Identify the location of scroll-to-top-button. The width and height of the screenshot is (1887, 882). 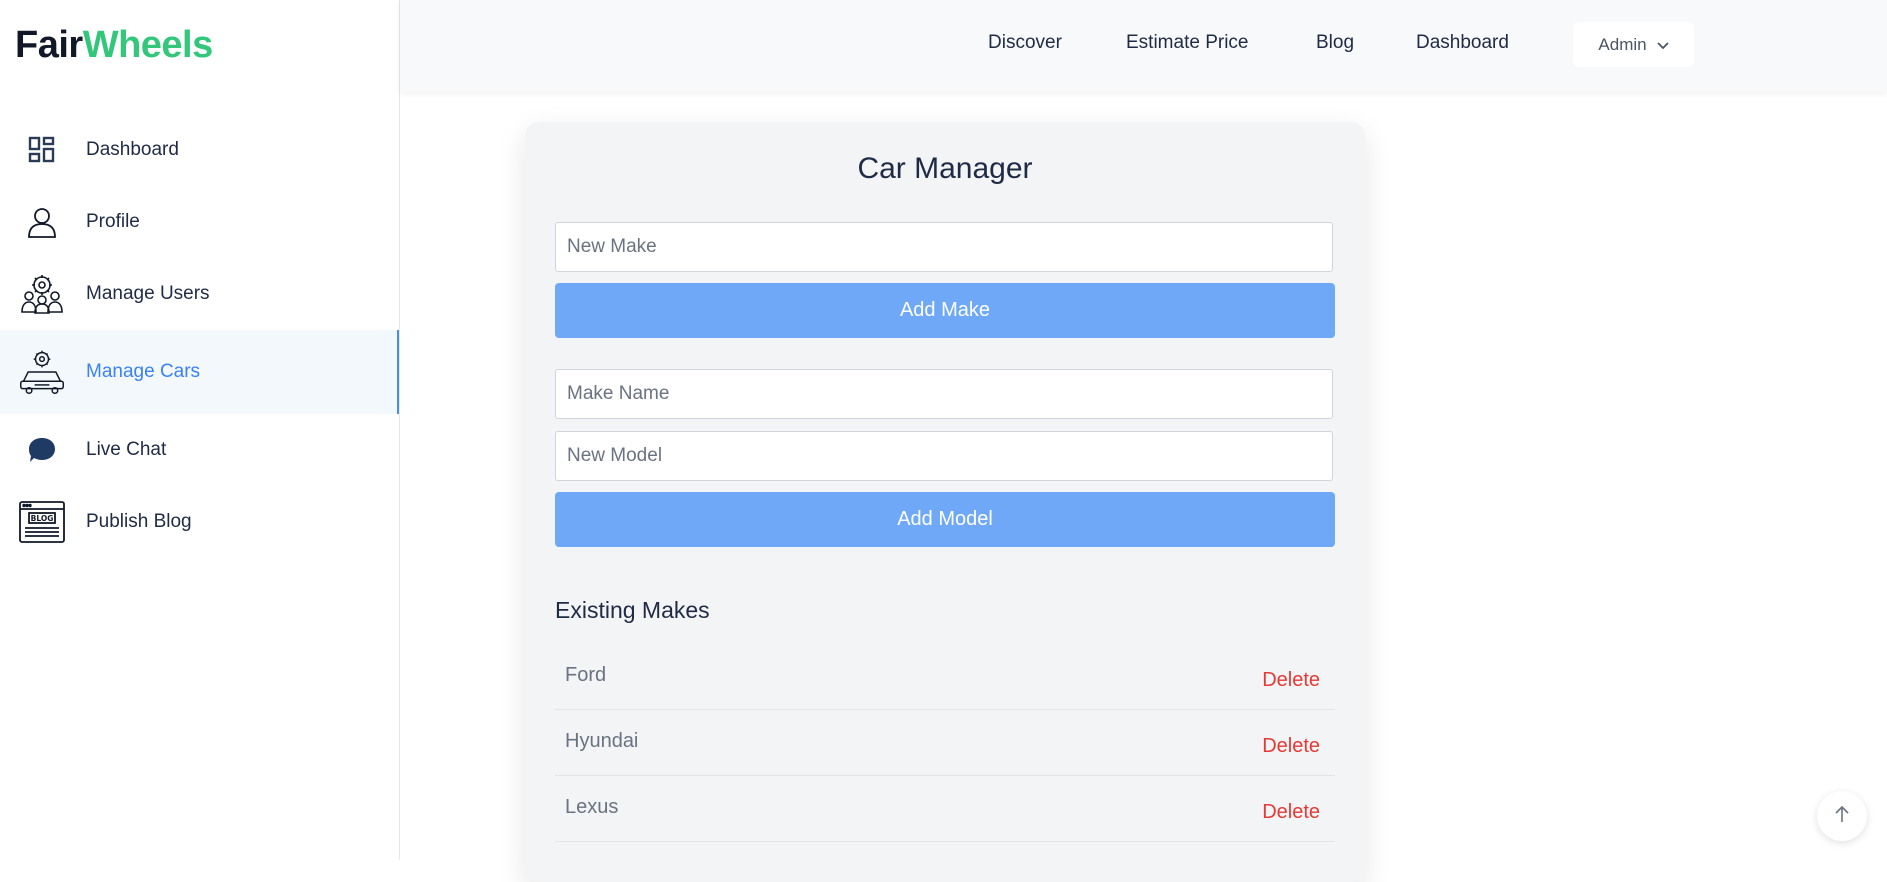
(1842, 816).